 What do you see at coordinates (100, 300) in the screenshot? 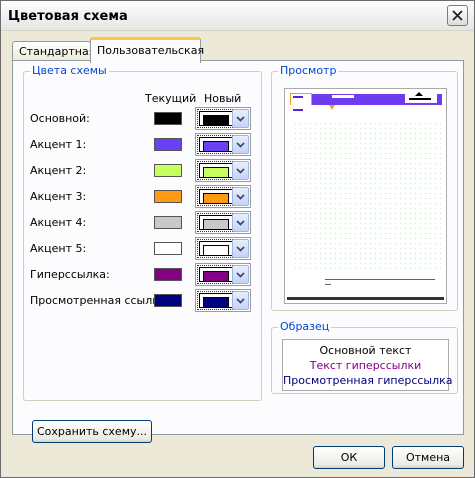
I see `color-row-label: Просмотренная ссылка:` at bounding box center [100, 300].